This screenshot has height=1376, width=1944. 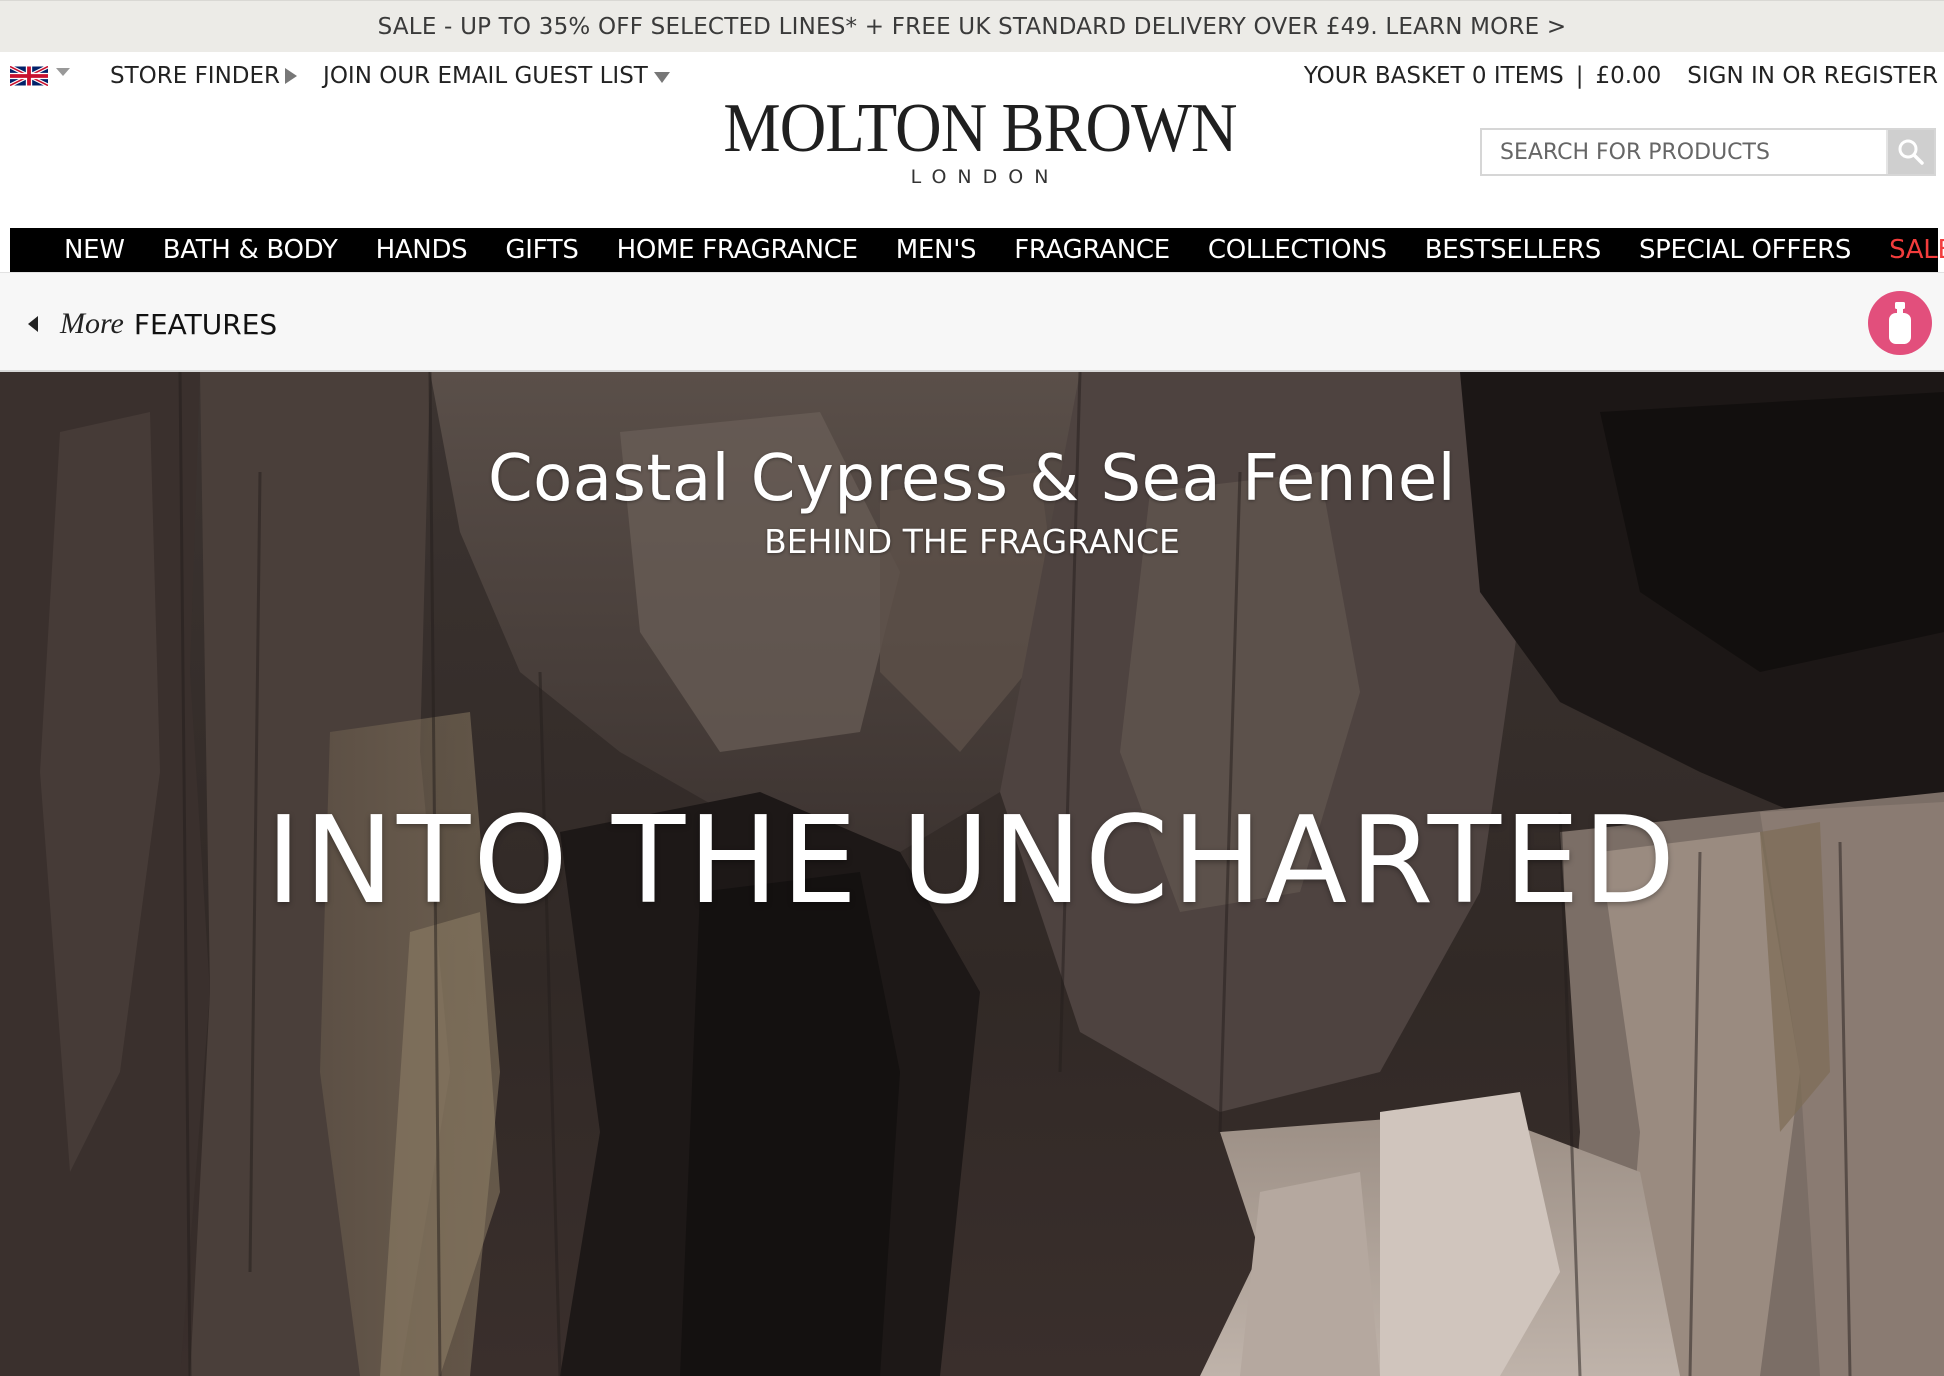 What do you see at coordinates (936, 250) in the screenshot?
I see `nav-item-mens: MEN'S` at bounding box center [936, 250].